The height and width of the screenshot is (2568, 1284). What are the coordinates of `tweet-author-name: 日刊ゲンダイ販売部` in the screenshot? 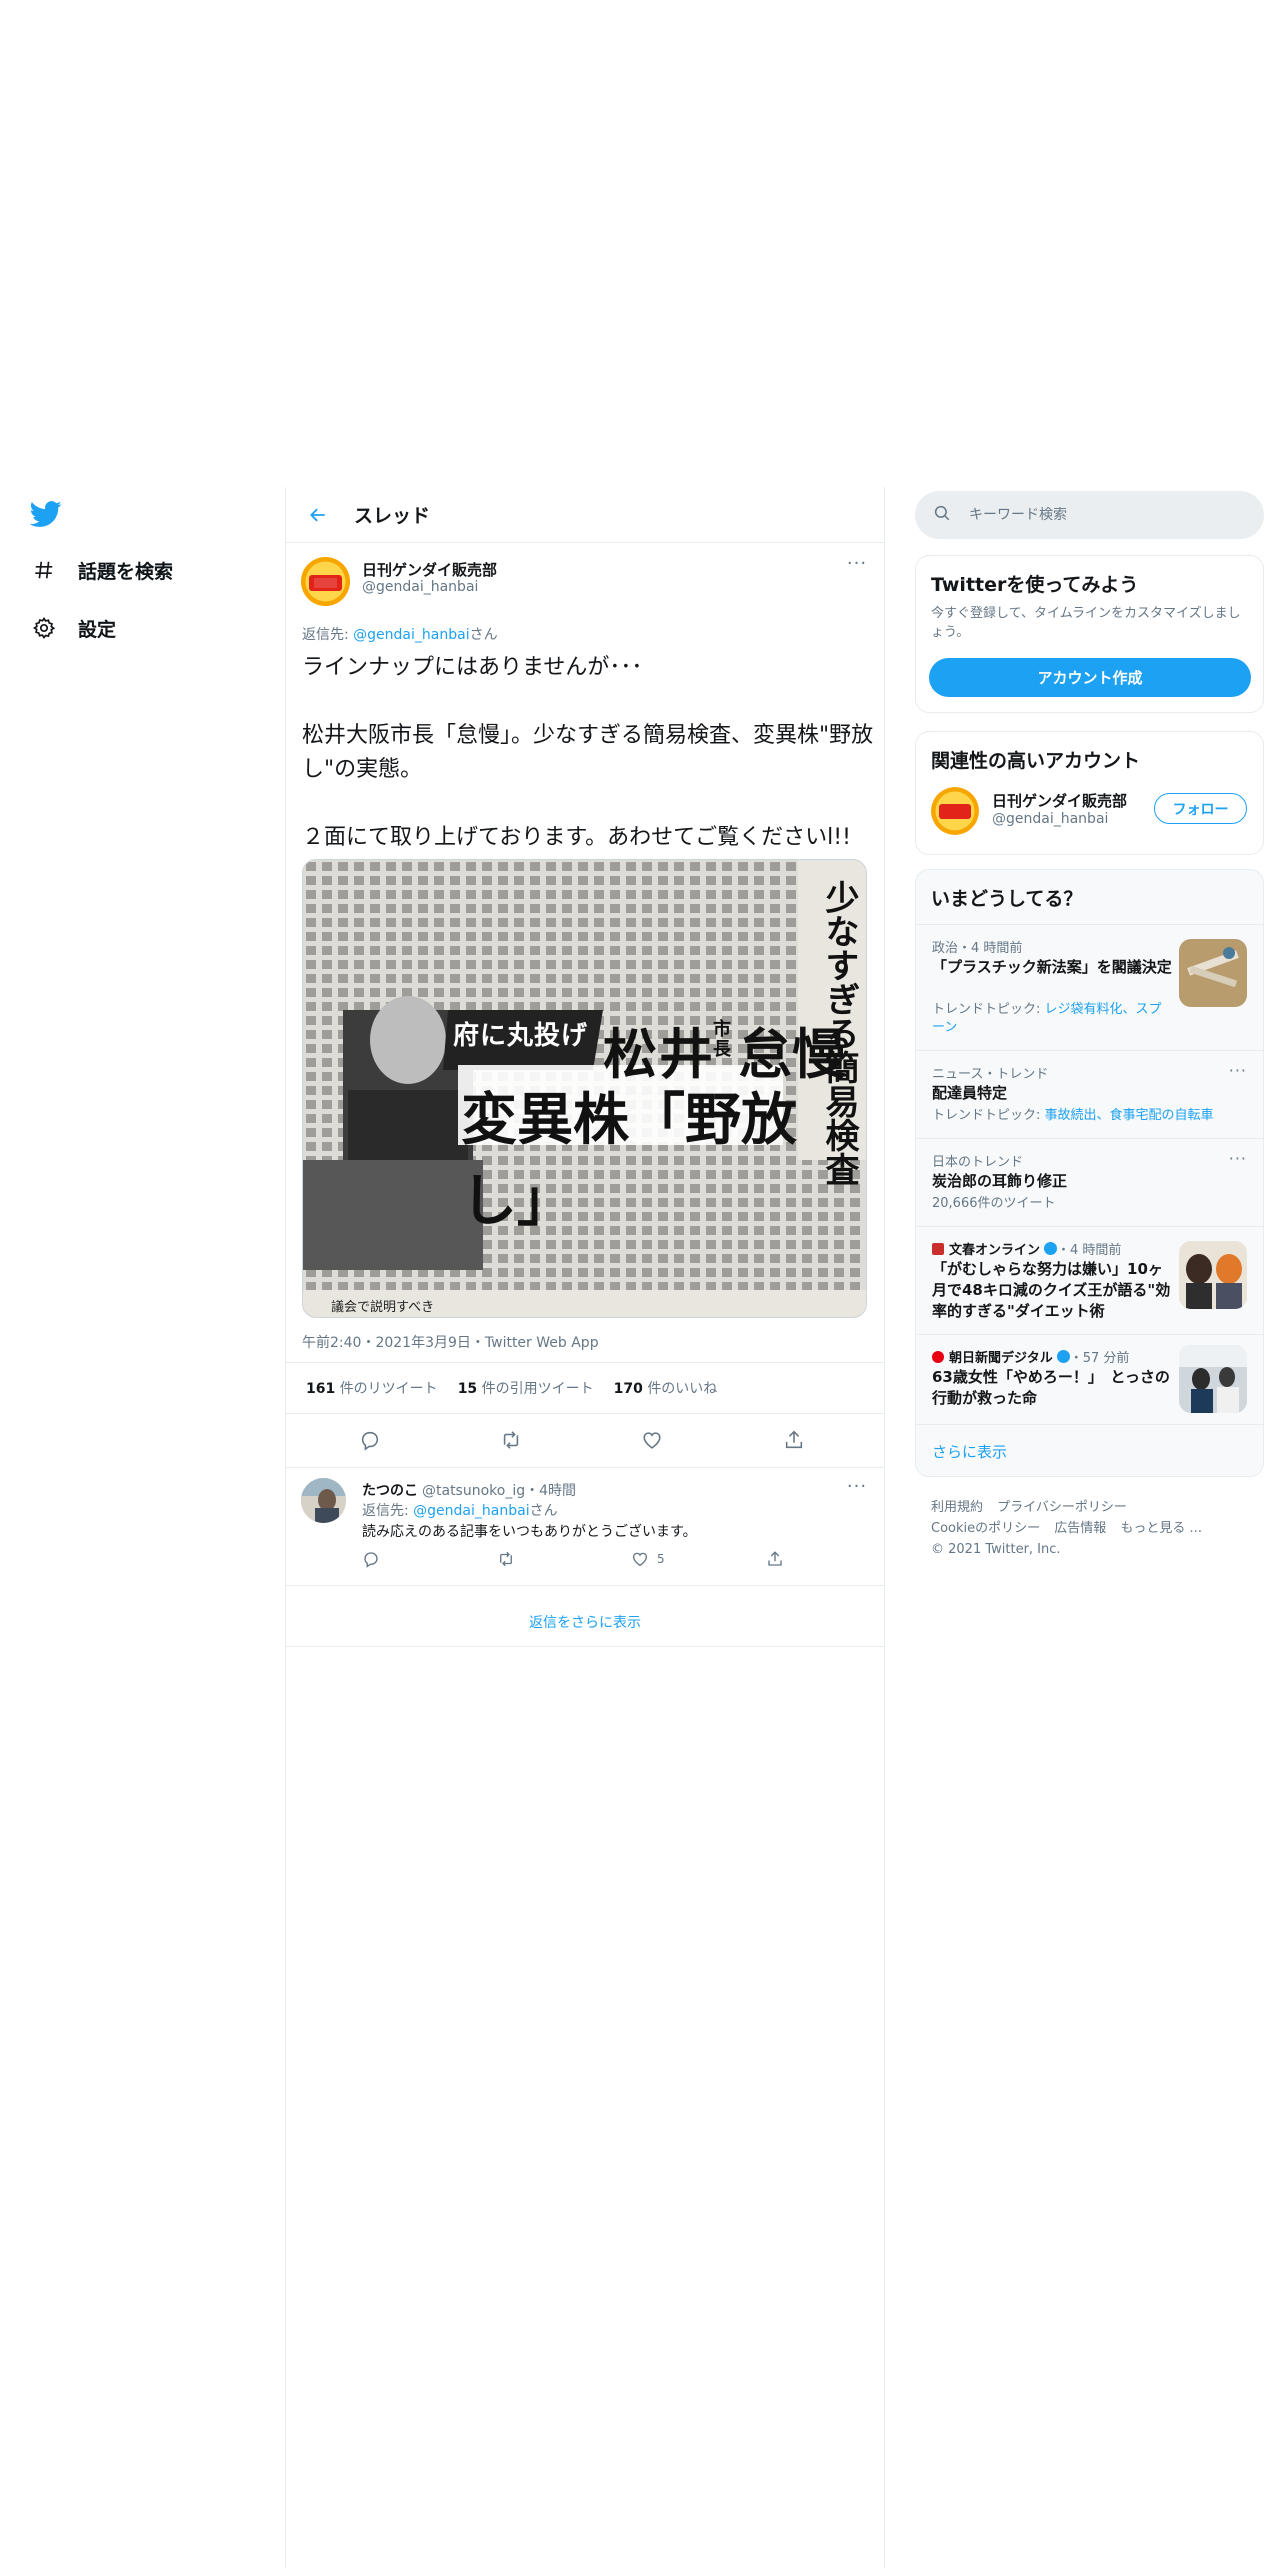 It's located at (429, 569).